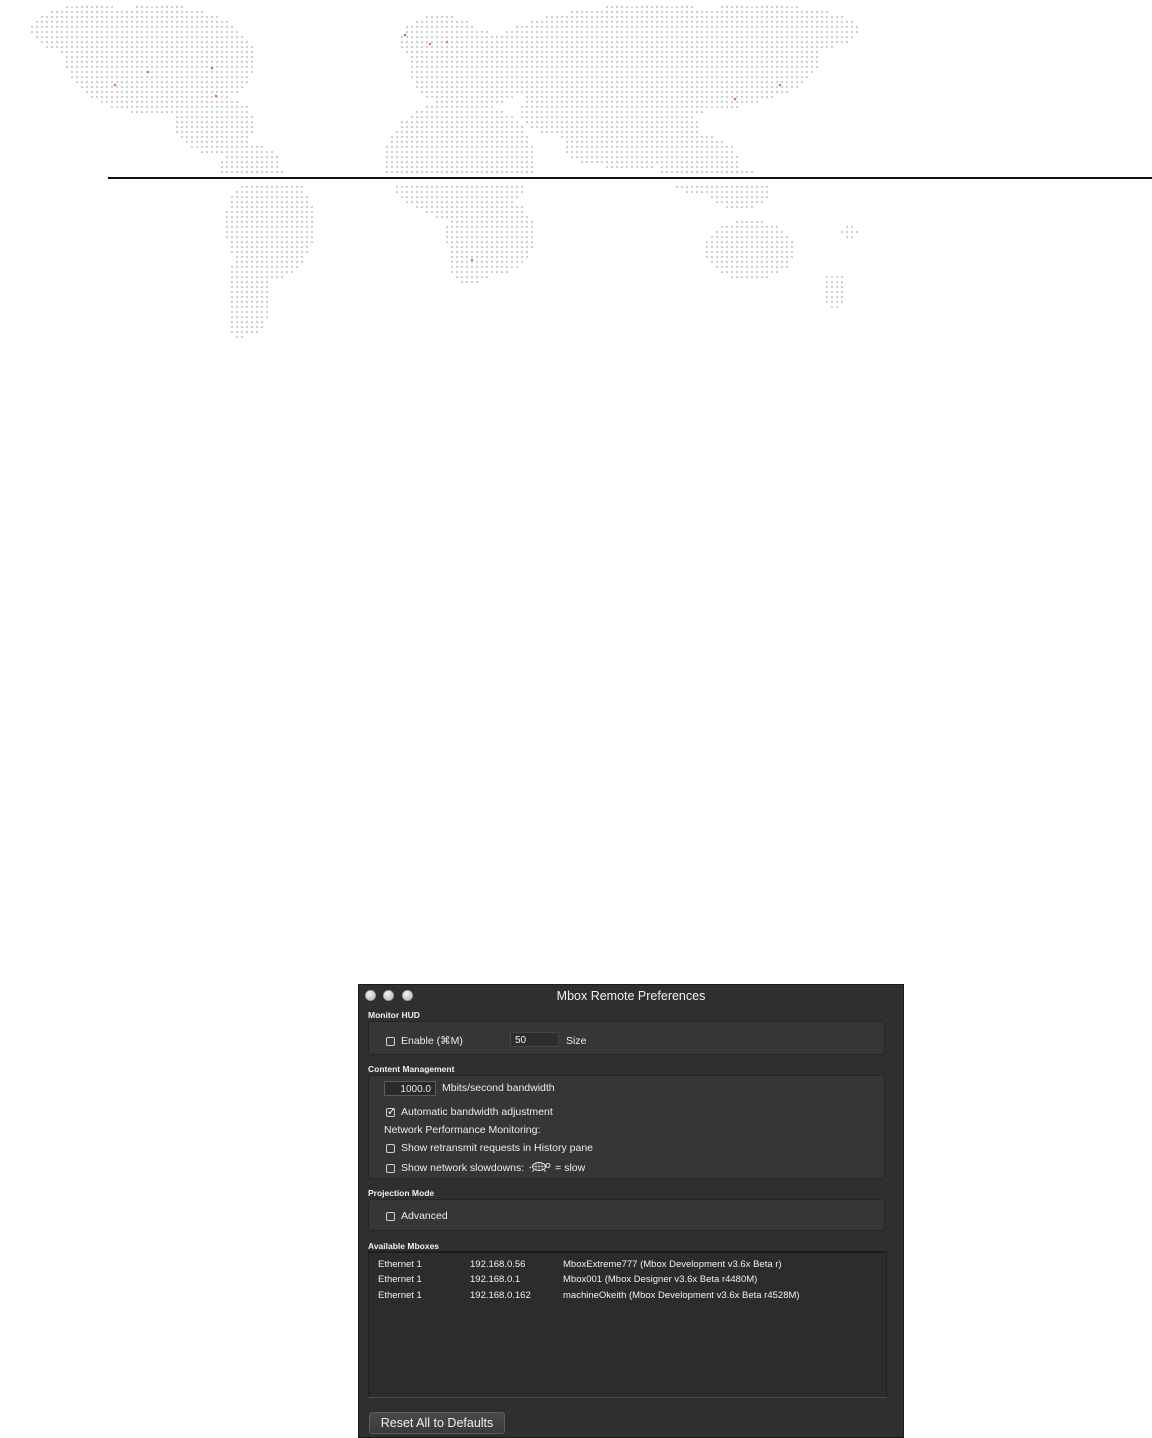 Image resolution: width=1152 pixels, height=1438 pixels. Describe the element at coordinates (417, 1216) in the screenshot. I see `advanced-projection-row: Advanced` at that location.